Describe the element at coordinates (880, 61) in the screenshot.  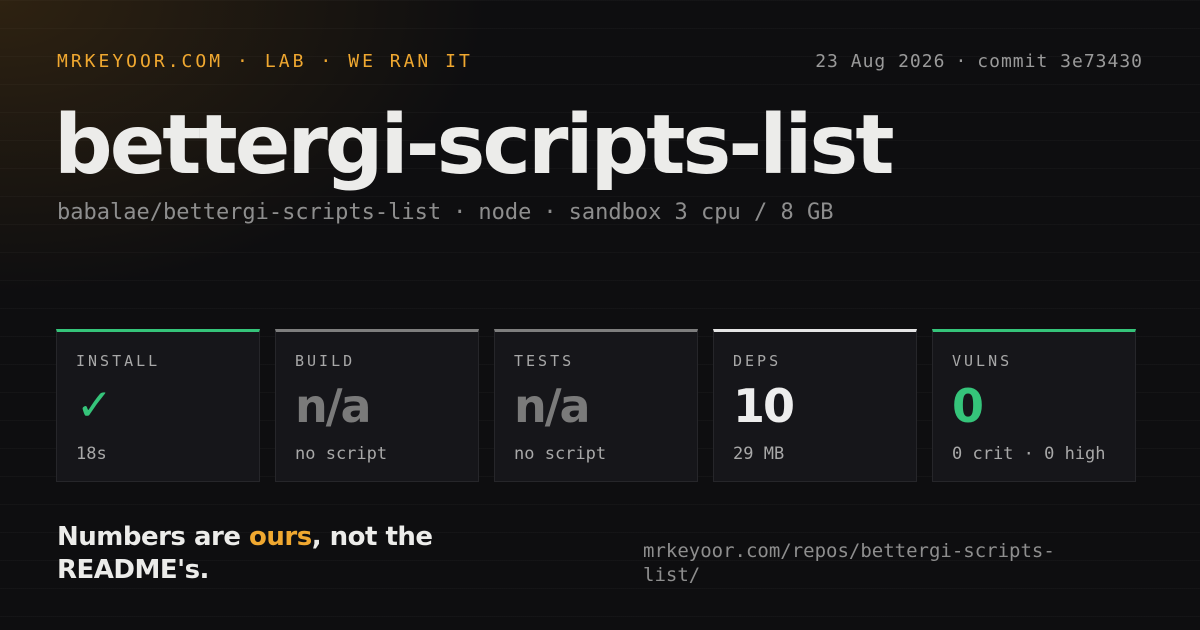
I see `run-date: 23 Aug 2026` at that location.